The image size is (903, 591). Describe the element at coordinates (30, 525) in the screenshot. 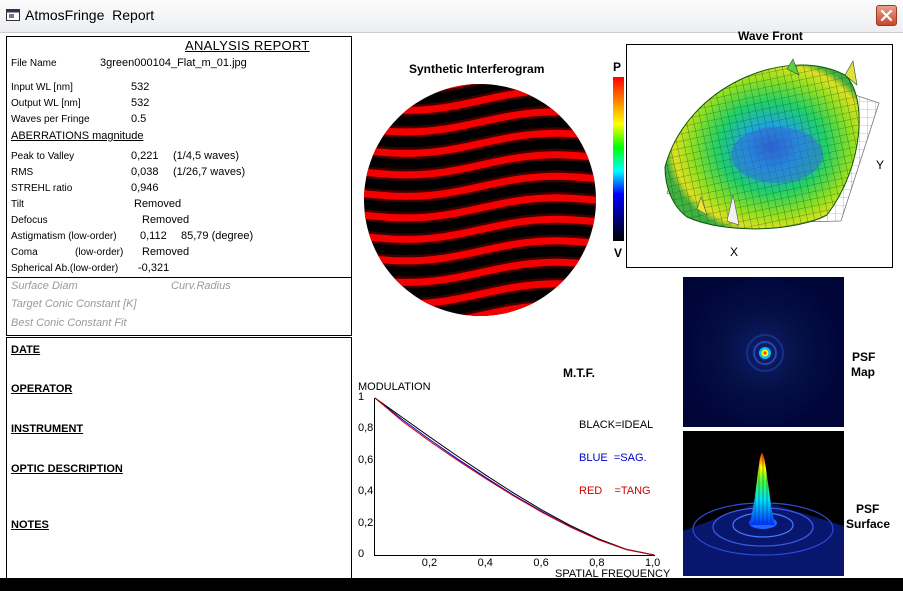

I see `notes-label: NOTES` at that location.